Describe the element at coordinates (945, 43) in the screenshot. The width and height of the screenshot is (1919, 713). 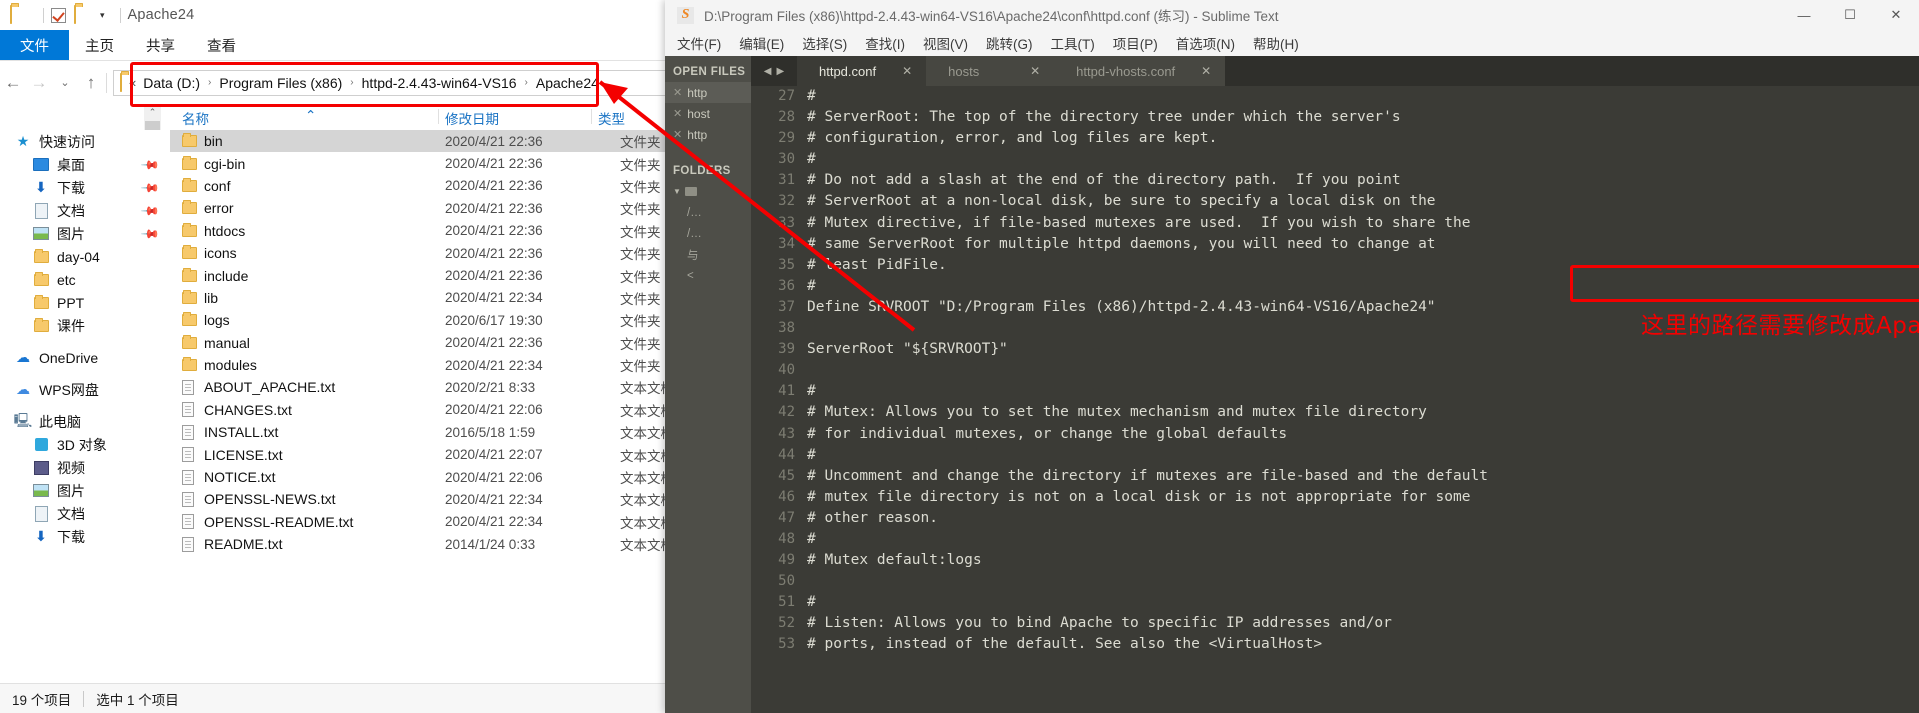
I see `menu-view: 视图(V)` at that location.